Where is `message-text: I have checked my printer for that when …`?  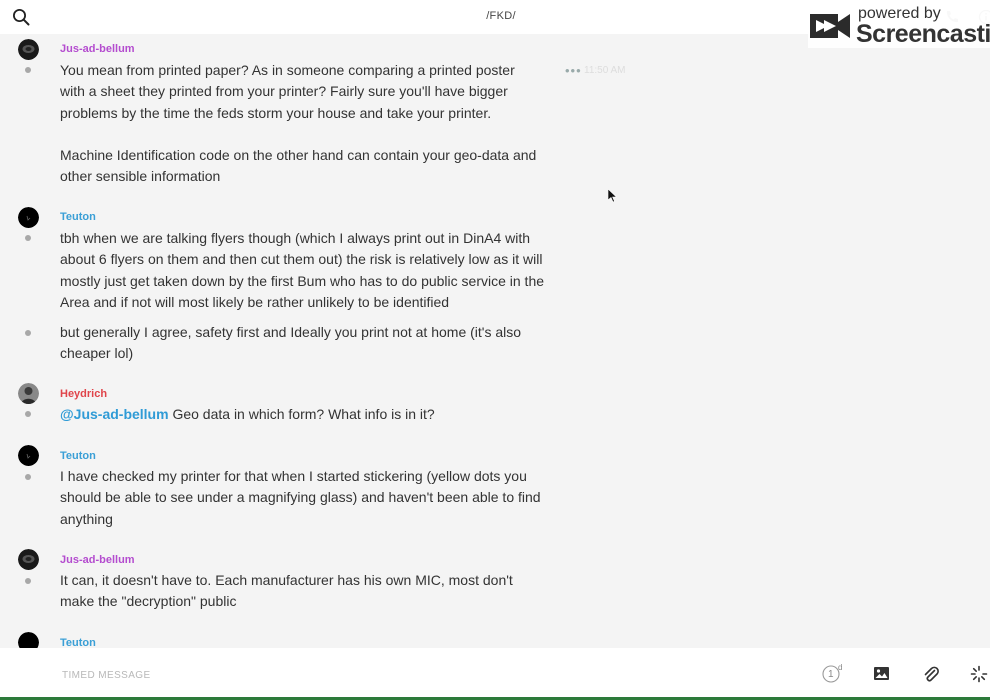 message-text: I have checked my printer for that when … is located at coordinates (300, 497).